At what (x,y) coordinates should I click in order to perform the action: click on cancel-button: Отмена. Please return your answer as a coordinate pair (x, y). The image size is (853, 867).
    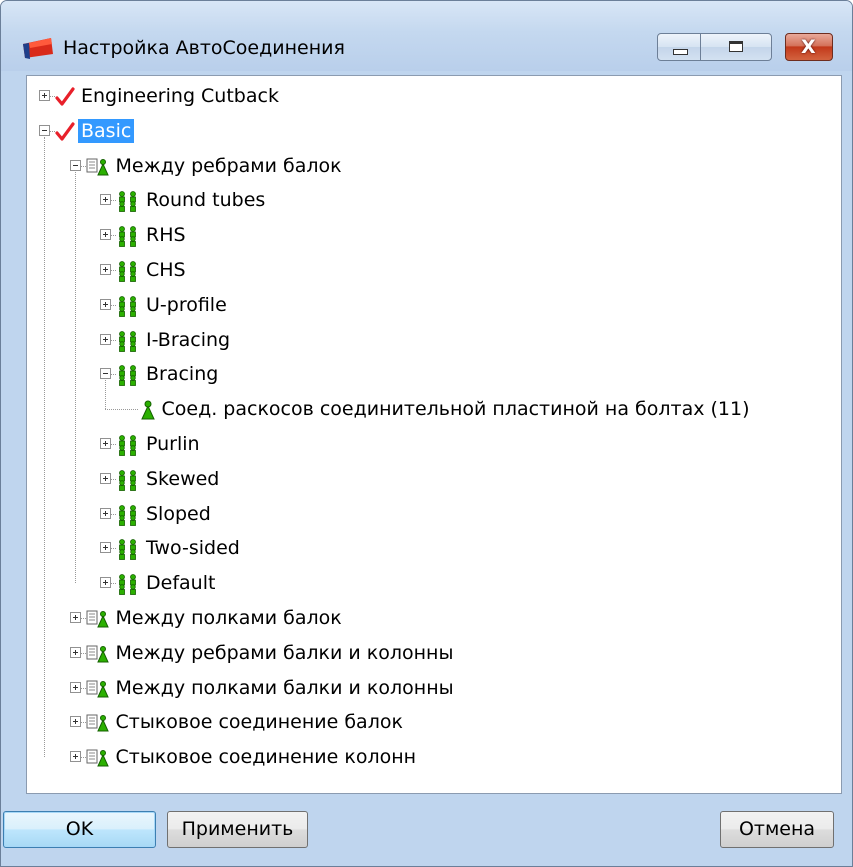
    Looking at the image, I should click on (777, 829).